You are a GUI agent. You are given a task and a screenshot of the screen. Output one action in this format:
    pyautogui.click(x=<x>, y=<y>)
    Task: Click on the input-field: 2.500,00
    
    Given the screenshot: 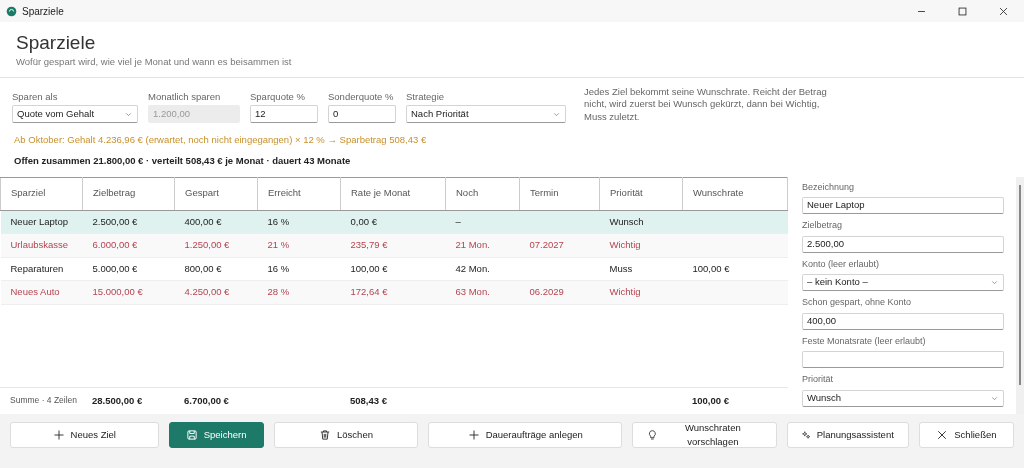 What is the action you would take?
    pyautogui.click(x=903, y=244)
    